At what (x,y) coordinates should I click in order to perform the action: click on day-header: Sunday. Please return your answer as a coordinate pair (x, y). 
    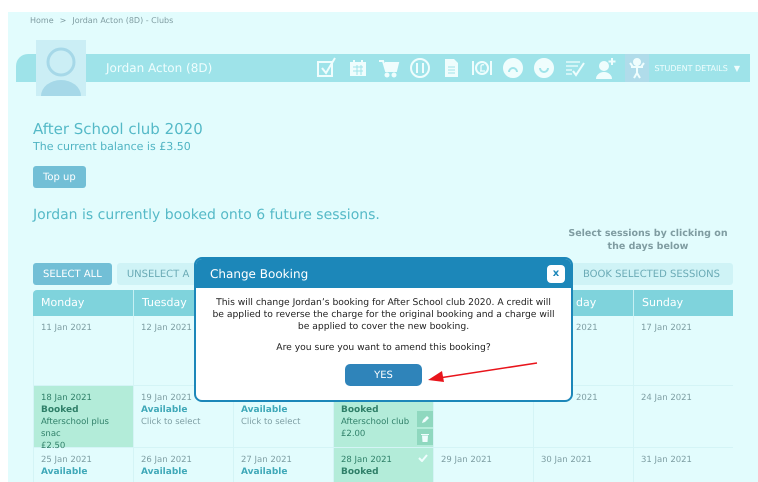
    Looking at the image, I should click on (683, 303).